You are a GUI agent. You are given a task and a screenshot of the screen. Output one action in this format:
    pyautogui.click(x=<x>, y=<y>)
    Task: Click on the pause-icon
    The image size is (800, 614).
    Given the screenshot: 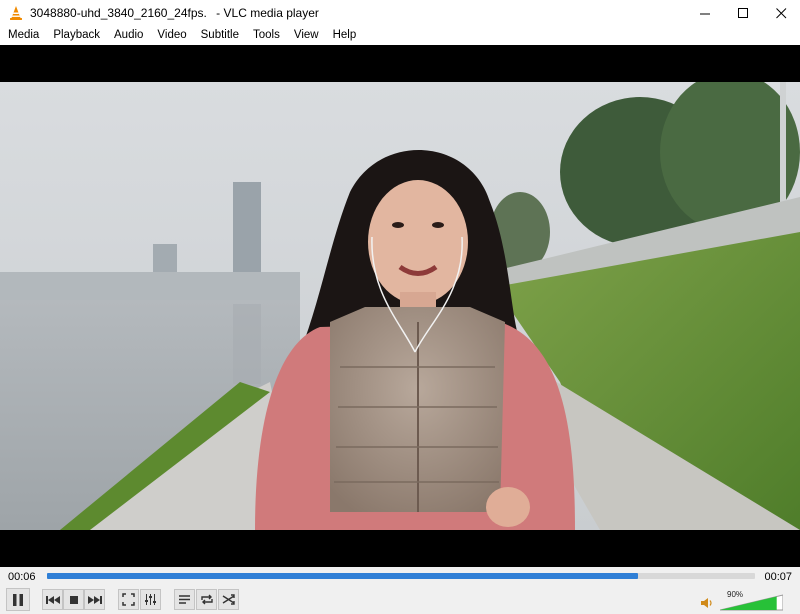 What is the action you would take?
    pyautogui.click(x=18, y=599)
    